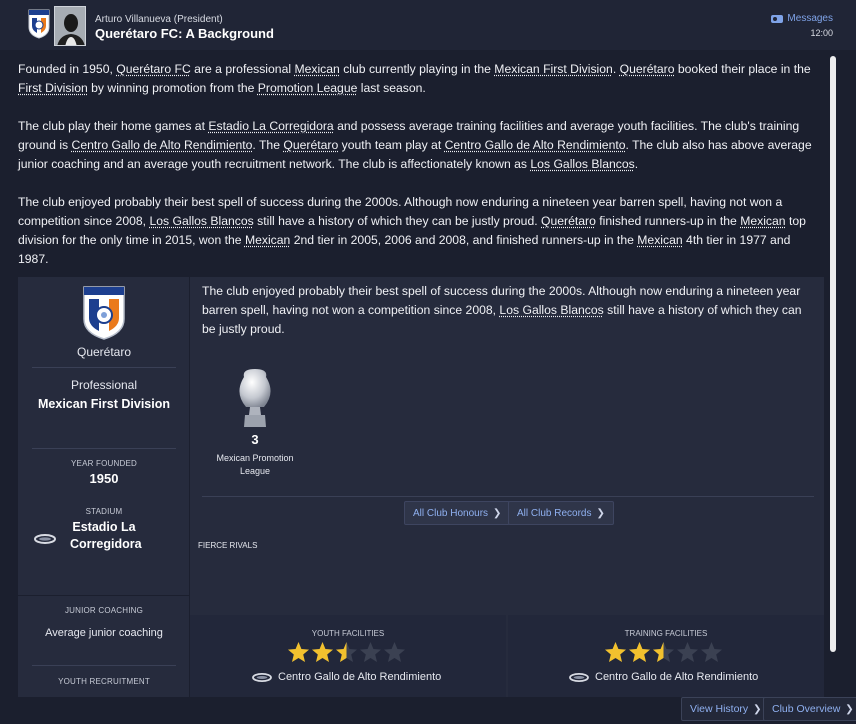 The width and height of the screenshot is (856, 724). I want to click on trophy-icon, so click(255, 400).